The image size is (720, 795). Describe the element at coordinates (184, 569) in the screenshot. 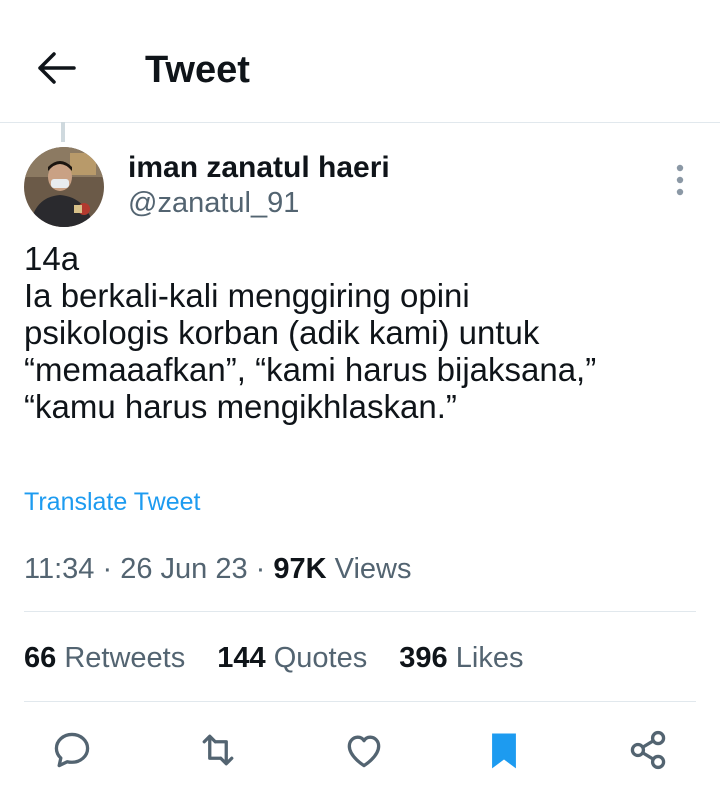

I see `tweet-date: 26 Jun 23` at that location.